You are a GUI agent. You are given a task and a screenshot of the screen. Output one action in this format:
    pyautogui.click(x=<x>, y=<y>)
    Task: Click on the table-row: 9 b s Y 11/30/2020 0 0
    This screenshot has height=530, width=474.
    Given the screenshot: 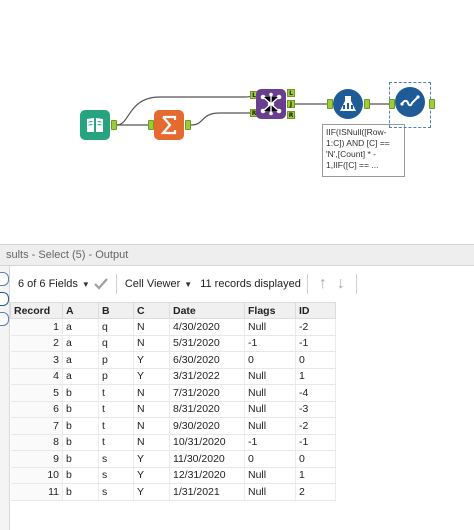 What is the action you would take?
    pyautogui.click(x=173, y=459)
    